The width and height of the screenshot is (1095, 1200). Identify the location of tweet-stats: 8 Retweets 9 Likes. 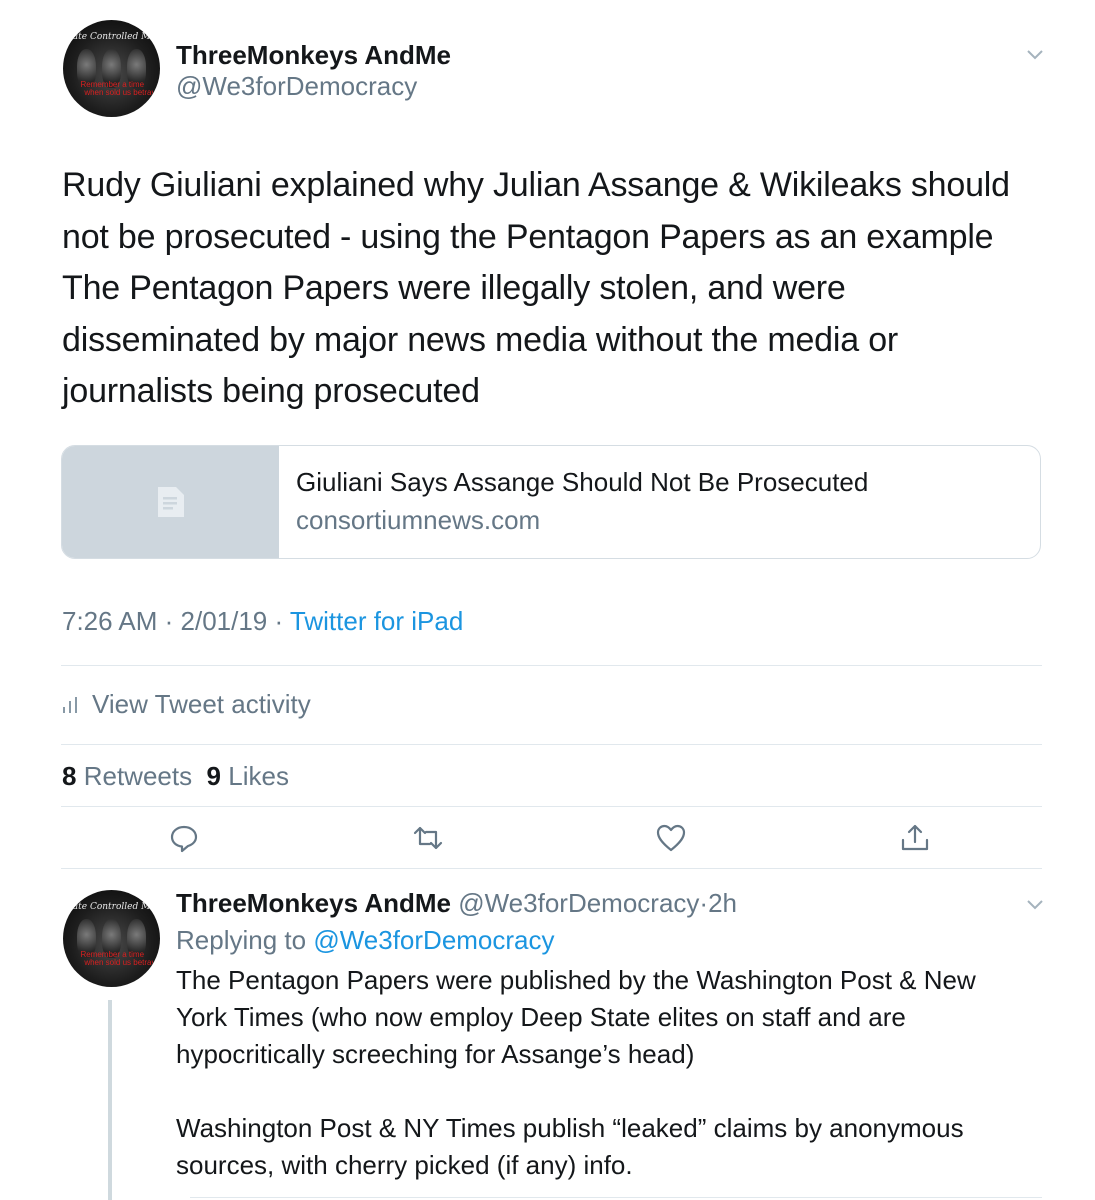
(175, 776).